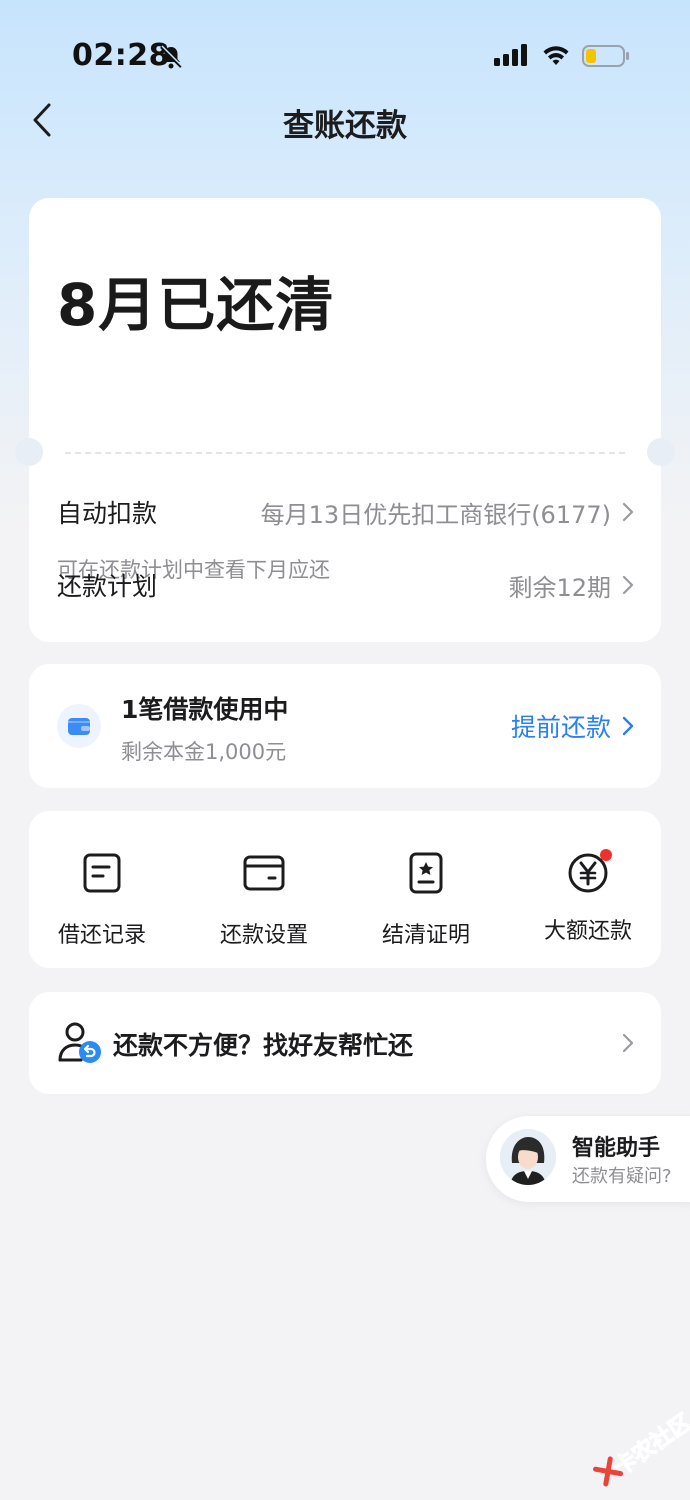 The image size is (690, 1500). Describe the element at coordinates (605, 56) in the screenshot. I see `battery-icon` at that location.